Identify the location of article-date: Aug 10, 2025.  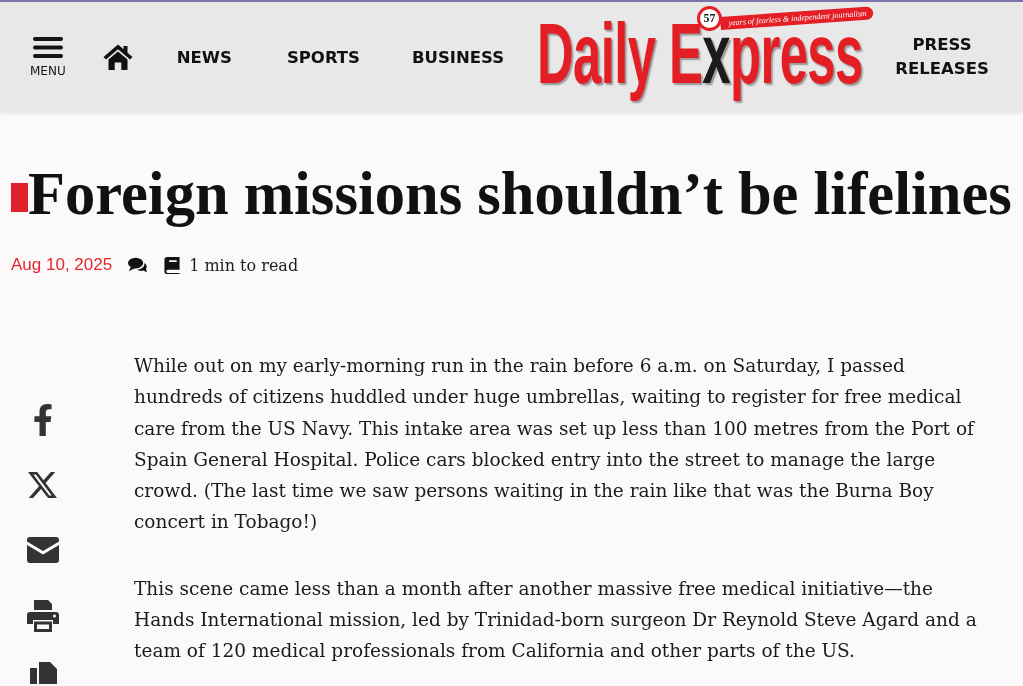
(62, 265).